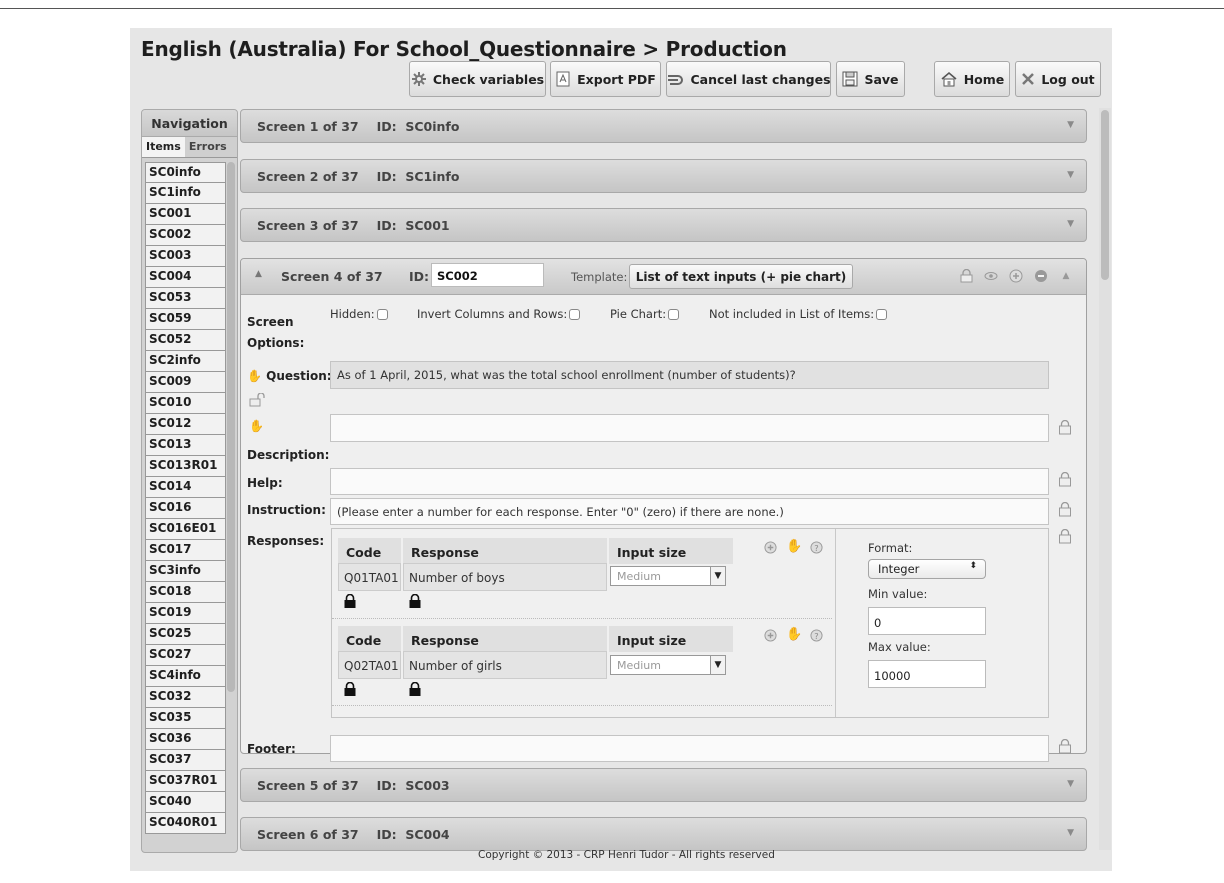  I want to click on nav-item: SC010, so click(185, 403).